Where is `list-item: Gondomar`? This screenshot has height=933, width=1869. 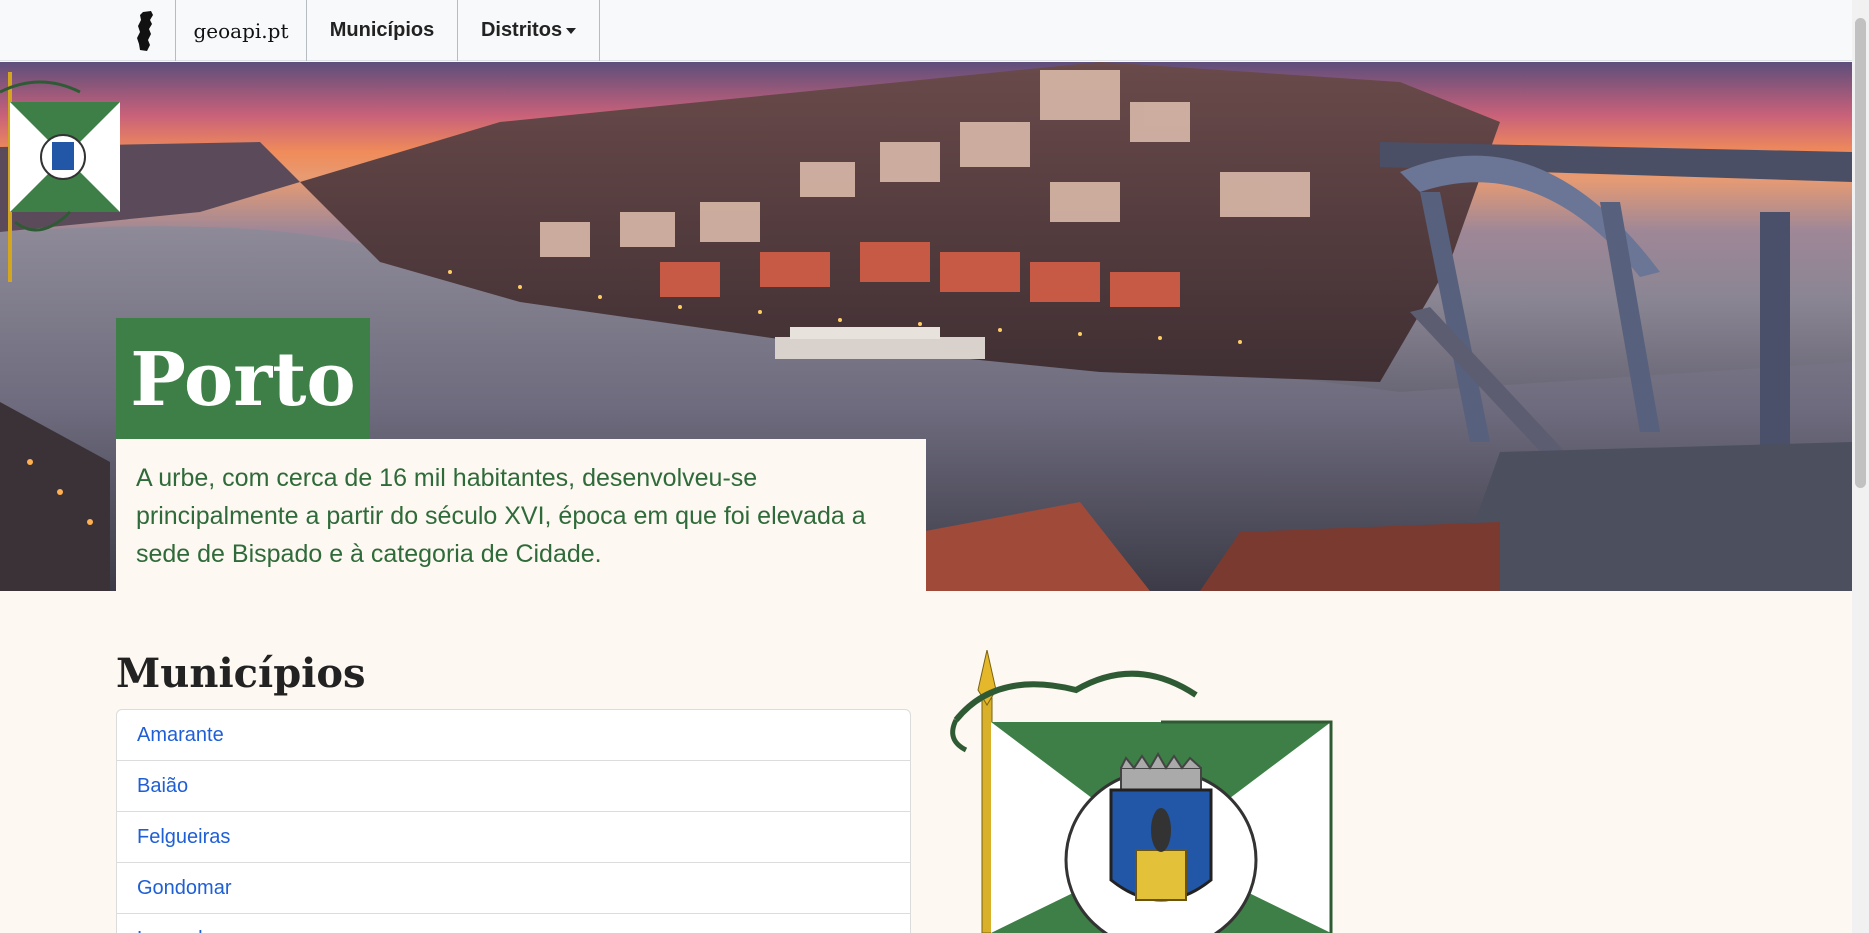
list-item: Gondomar is located at coordinates (513, 888).